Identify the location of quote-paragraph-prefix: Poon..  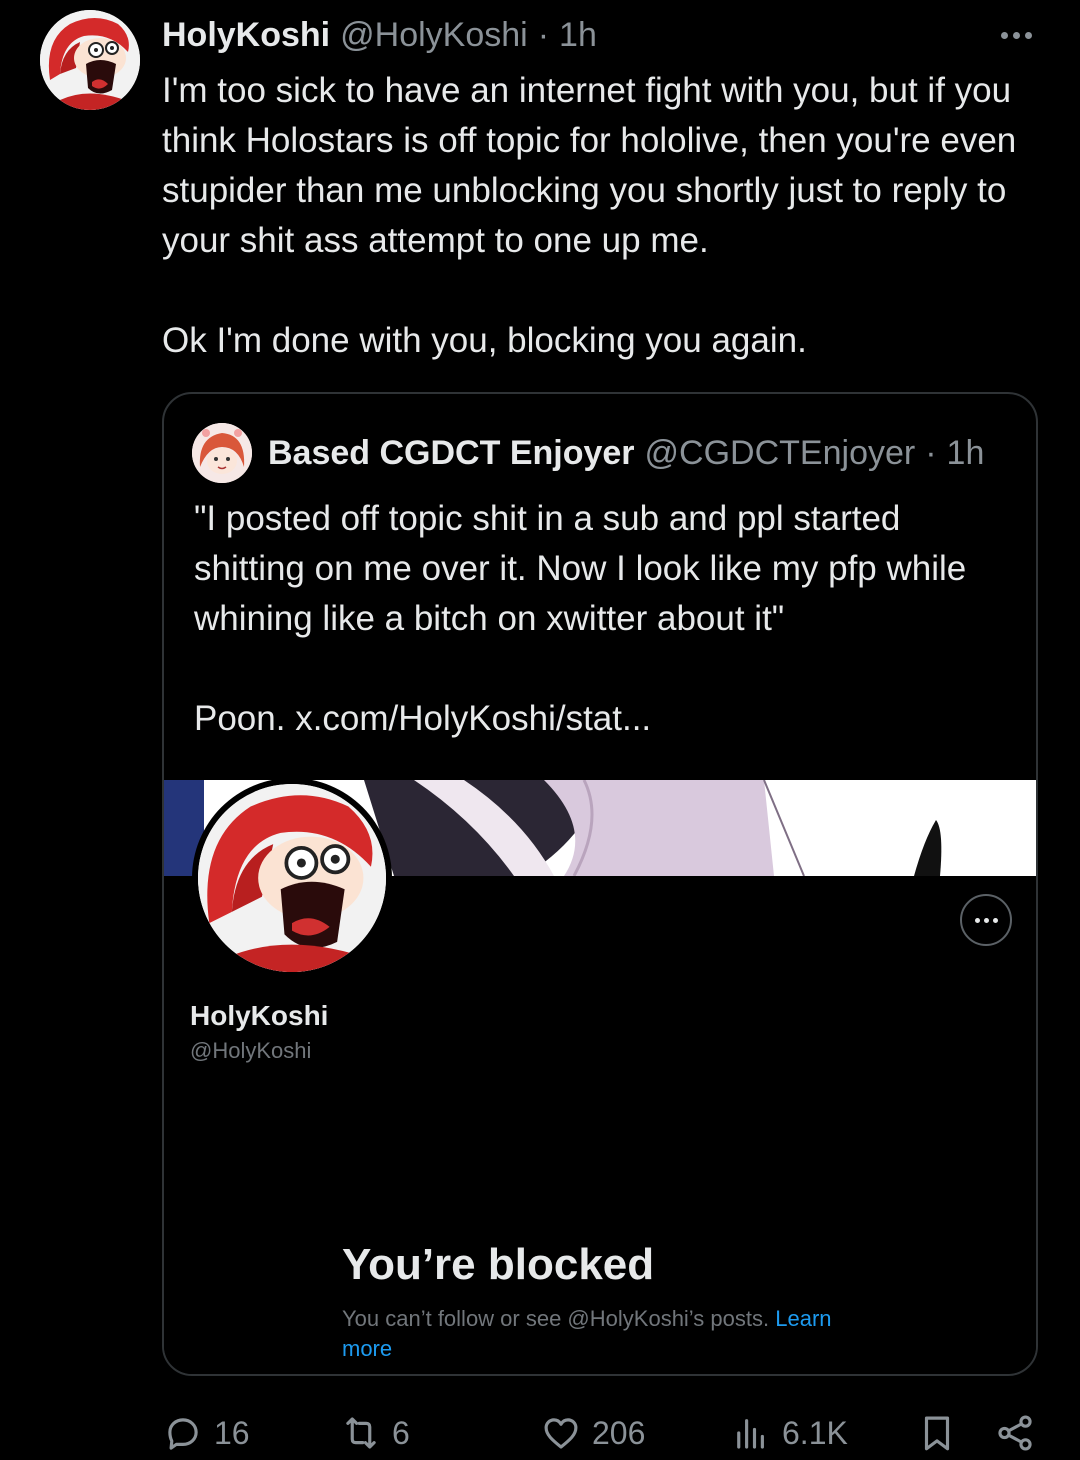
(245, 718).